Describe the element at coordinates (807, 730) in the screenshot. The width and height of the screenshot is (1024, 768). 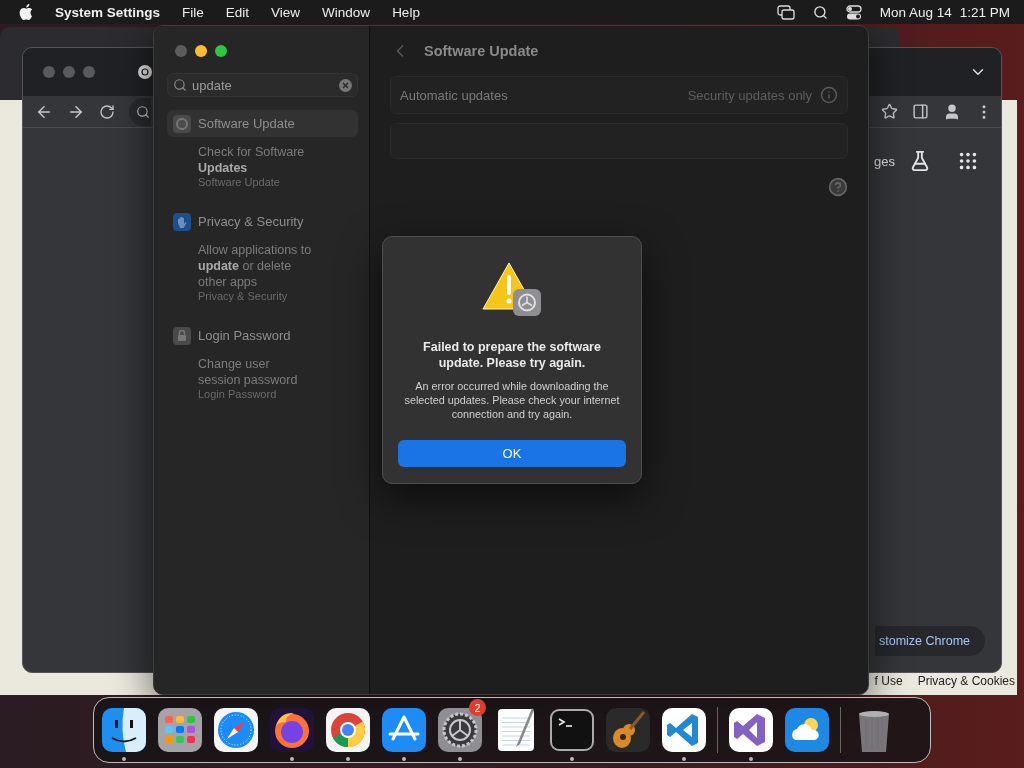
I see `cloud-sun-icon` at that location.